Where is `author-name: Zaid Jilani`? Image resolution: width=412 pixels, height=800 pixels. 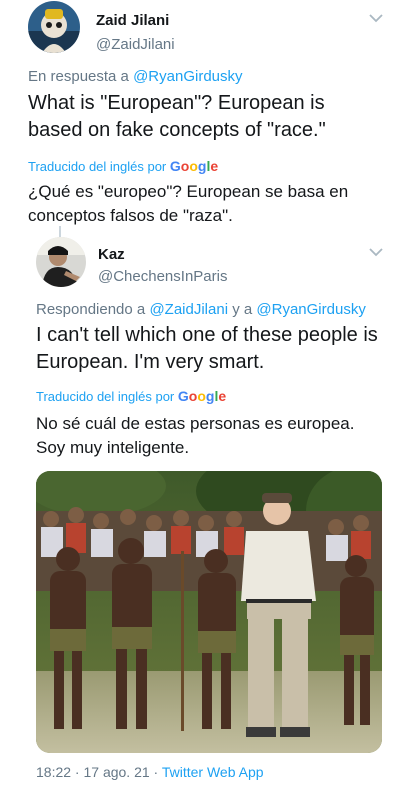 author-name: Zaid Jilani is located at coordinates (132, 20).